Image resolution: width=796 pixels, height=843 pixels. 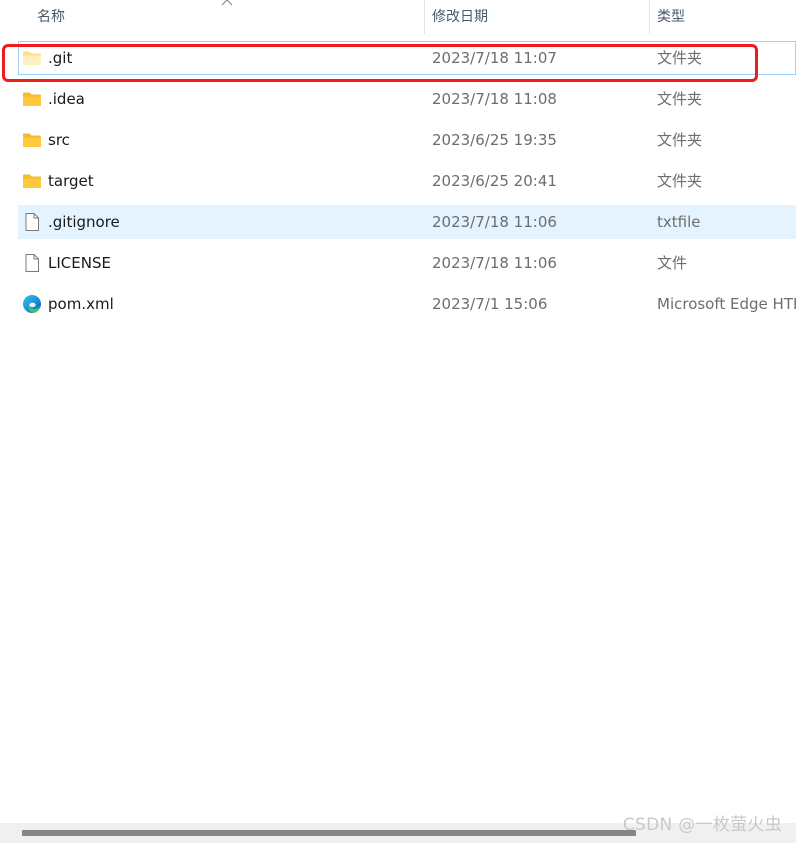 What do you see at coordinates (679, 222) in the screenshot?
I see `file-type: txtfile` at bounding box center [679, 222].